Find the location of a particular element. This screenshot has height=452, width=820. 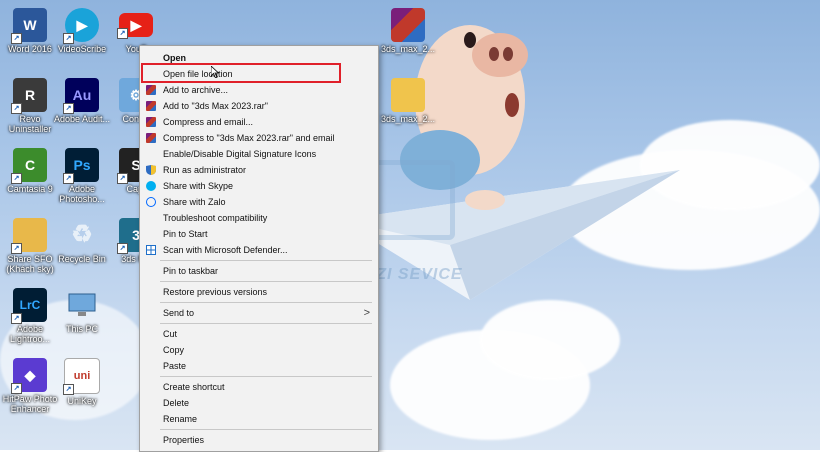

skype-icon is located at coordinates (151, 186).